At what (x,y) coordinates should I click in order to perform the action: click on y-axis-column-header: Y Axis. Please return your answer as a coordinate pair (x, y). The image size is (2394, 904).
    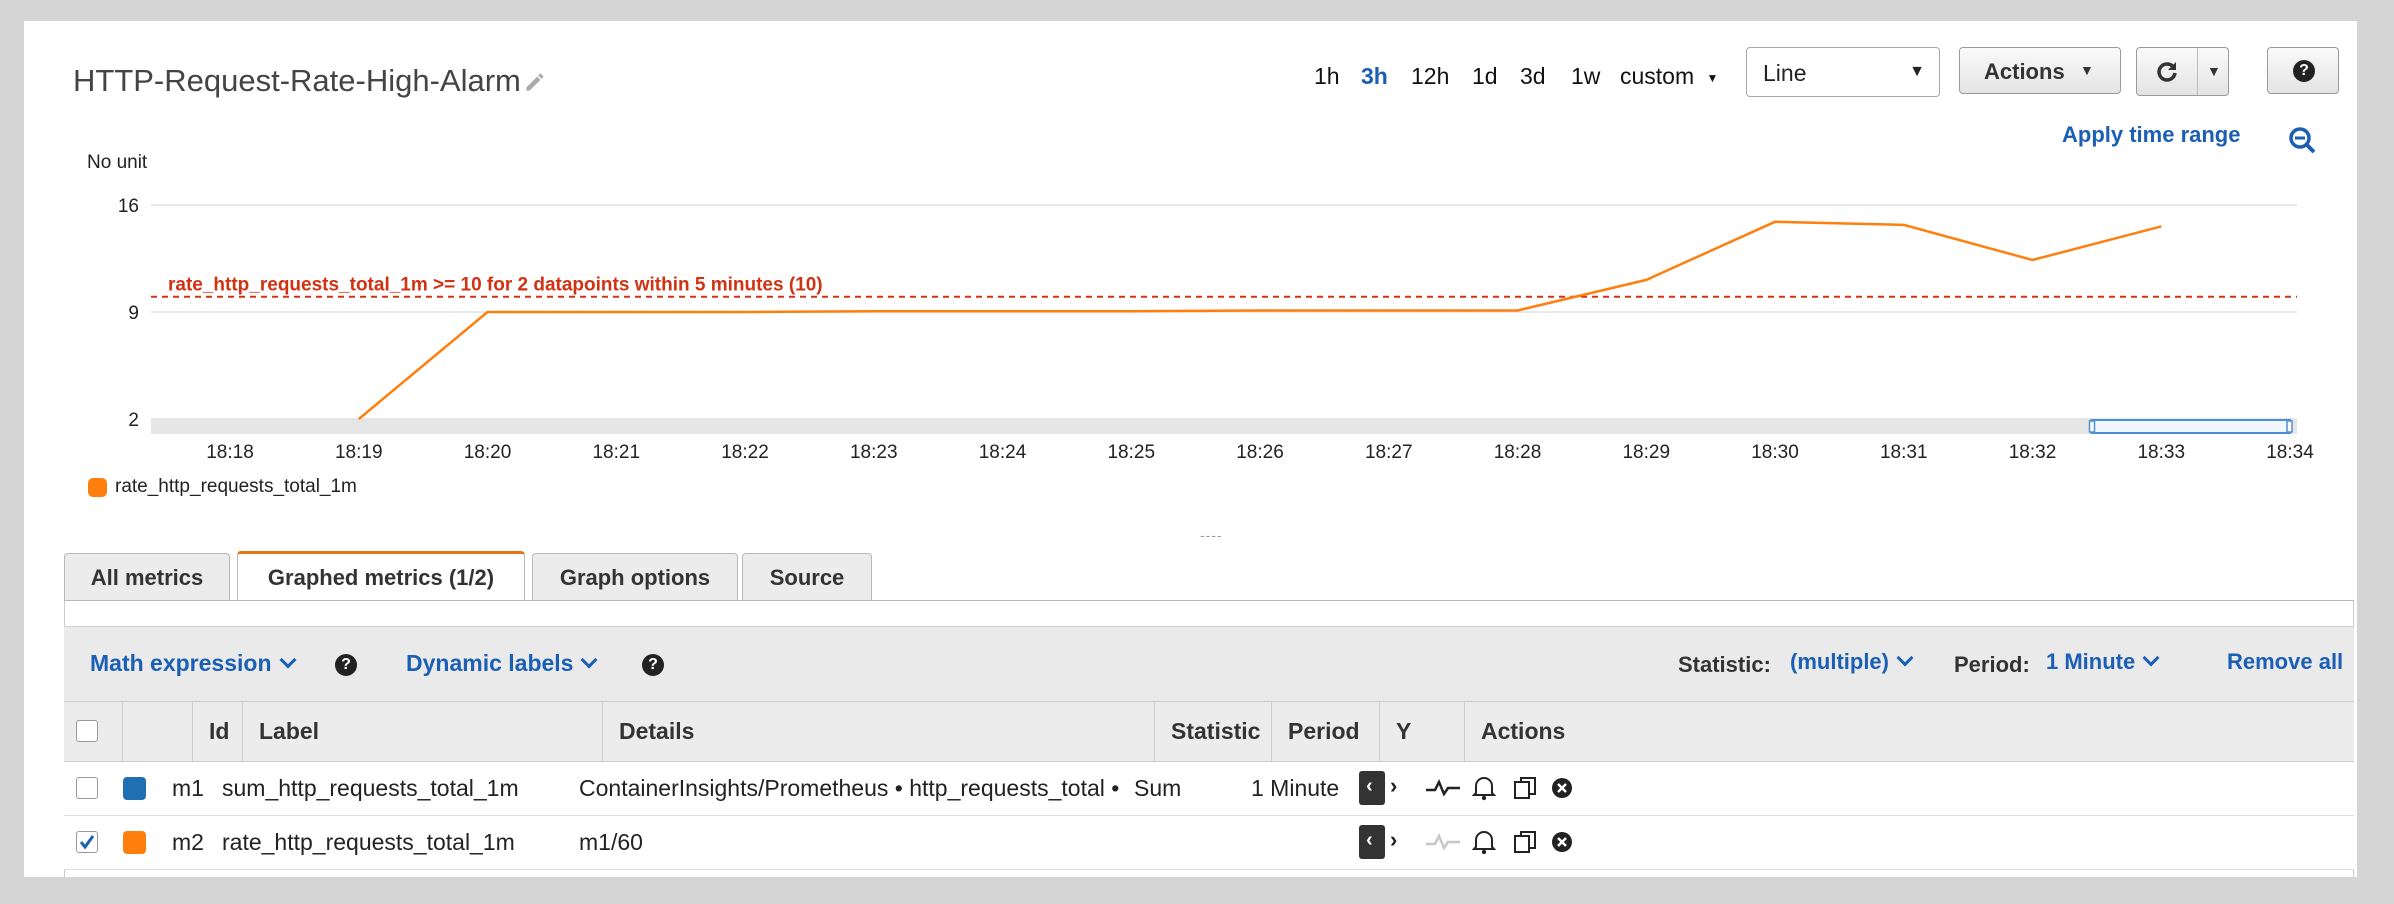
    Looking at the image, I should click on (1421, 752).